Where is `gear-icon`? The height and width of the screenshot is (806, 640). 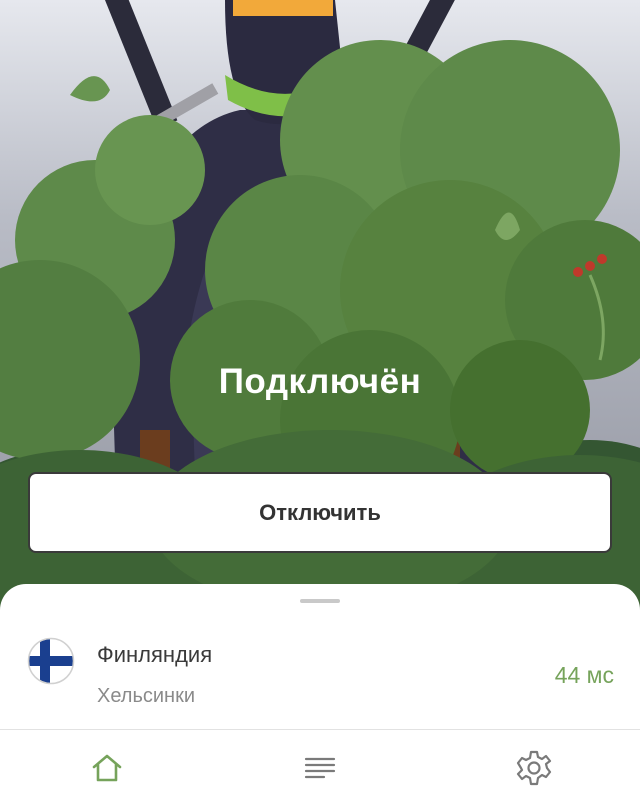
gear-icon is located at coordinates (534, 768).